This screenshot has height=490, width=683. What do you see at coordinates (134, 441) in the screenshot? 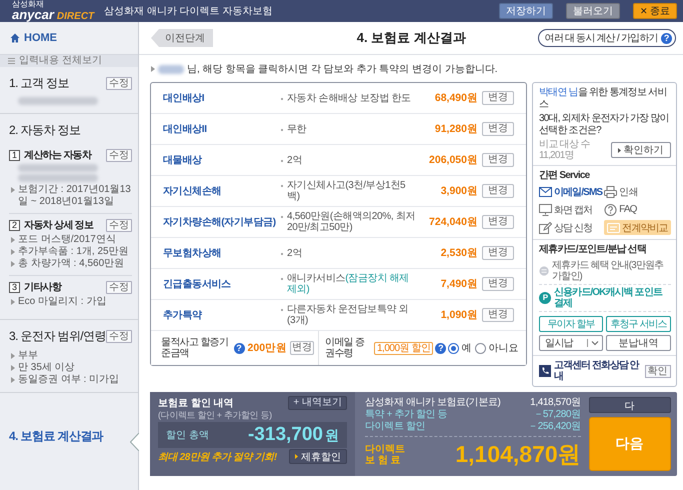
I see `active-pointer` at bounding box center [134, 441].